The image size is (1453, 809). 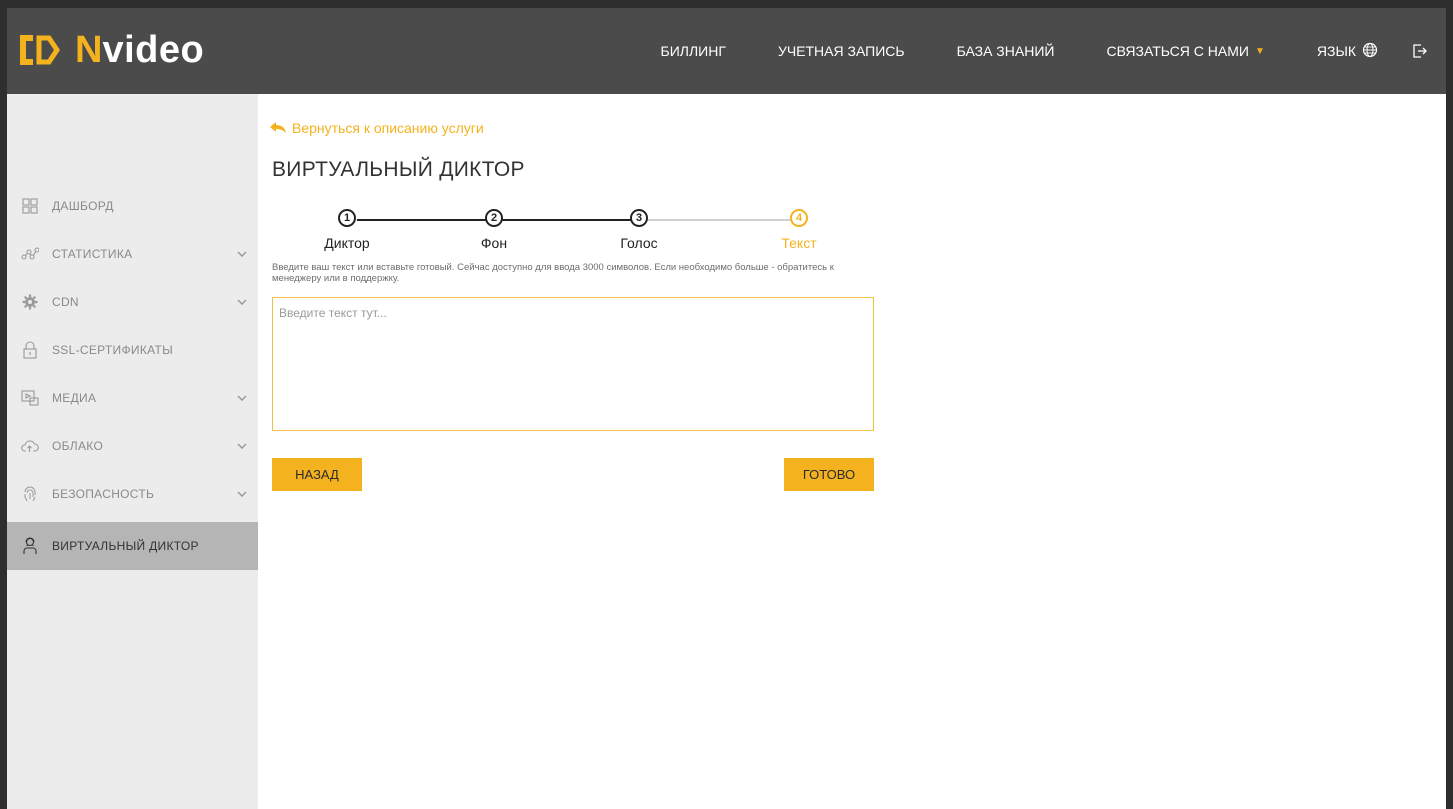 I want to click on nav-account-label: УЧЕТНАЯ ЗАПИСЬ, so click(x=841, y=51).